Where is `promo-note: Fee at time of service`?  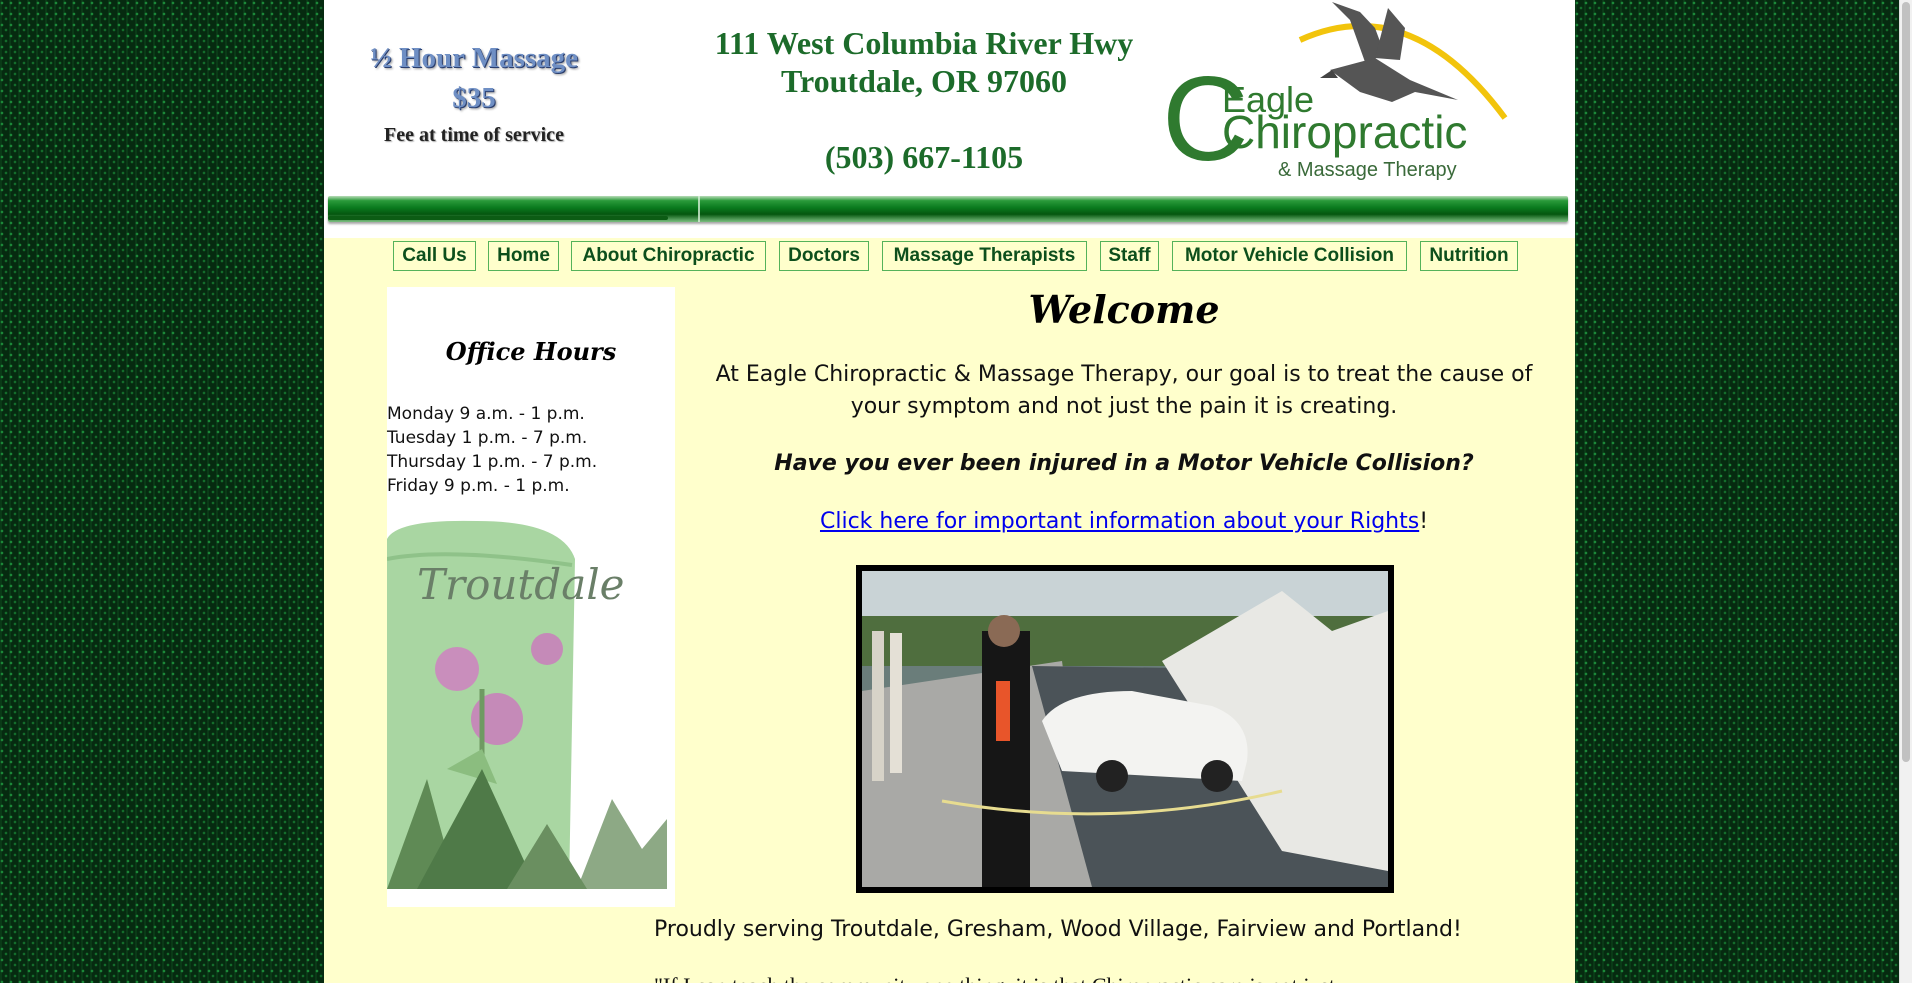 promo-note: Fee at time of service is located at coordinates (474, 135).